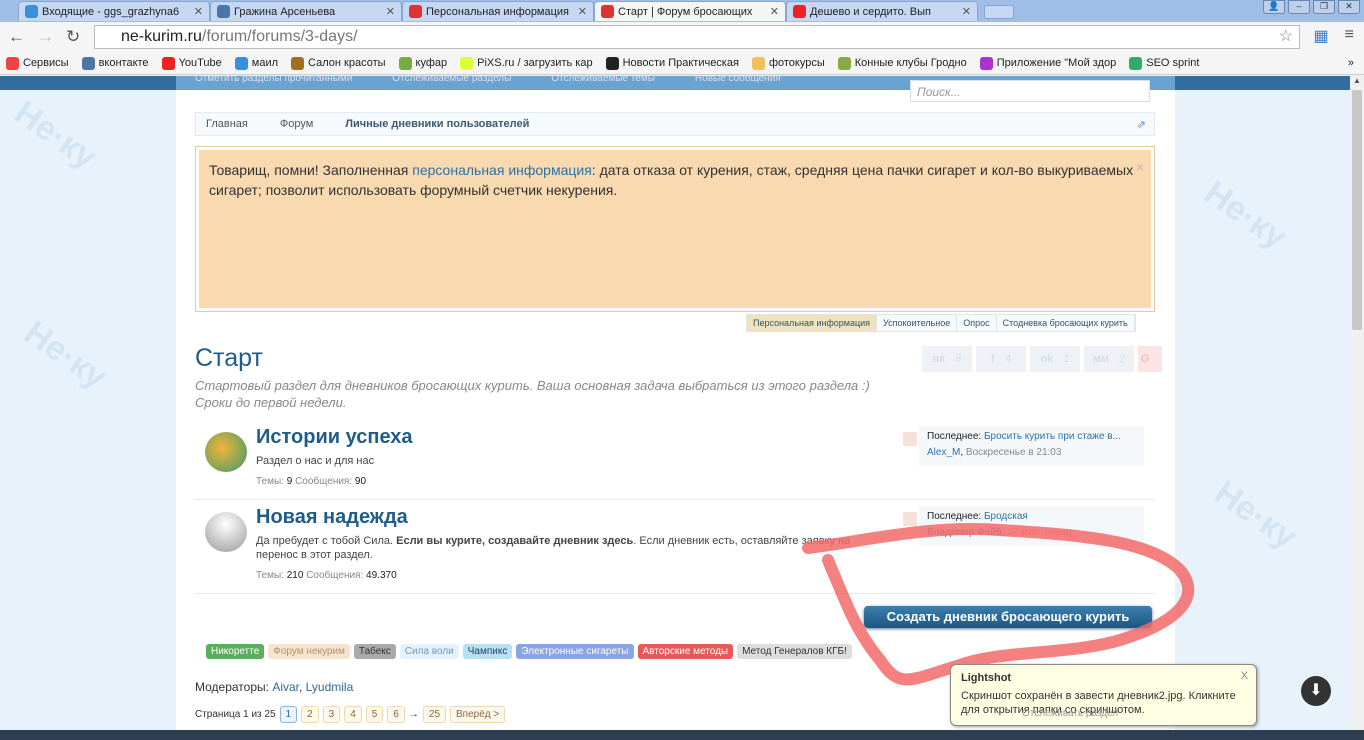  I want to click on bookmark: Сервисы, so click(37, 63).